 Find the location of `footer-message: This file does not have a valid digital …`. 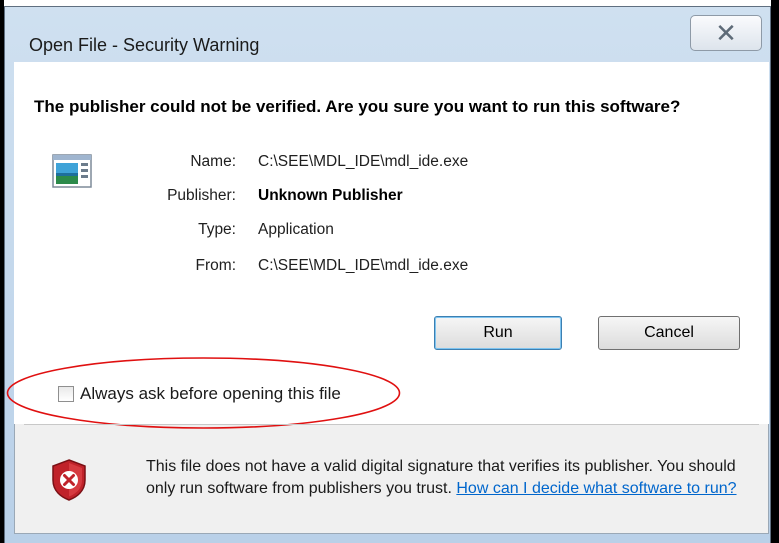

footer-message: This file does not have a valid digital … is located at coordinates (451, 478).